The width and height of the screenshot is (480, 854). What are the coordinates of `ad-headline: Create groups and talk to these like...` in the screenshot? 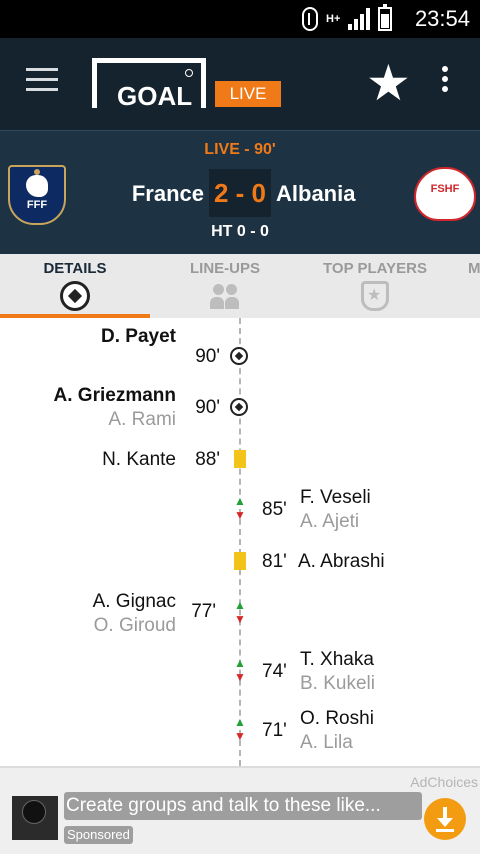 It's located at (243, 806).